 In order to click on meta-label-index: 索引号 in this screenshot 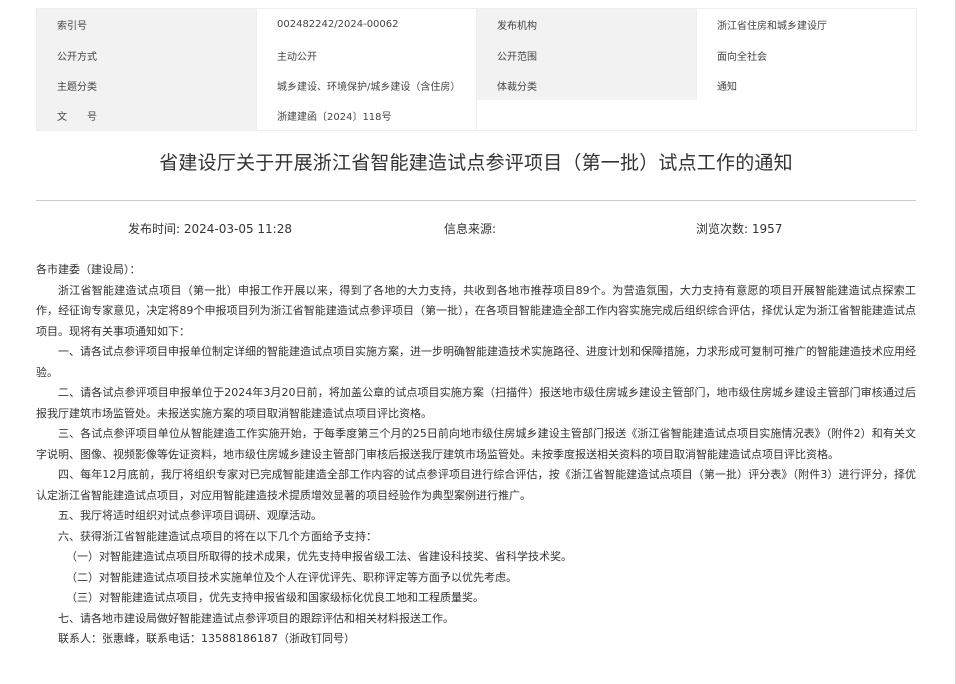, I will do `click(146, 24)`.